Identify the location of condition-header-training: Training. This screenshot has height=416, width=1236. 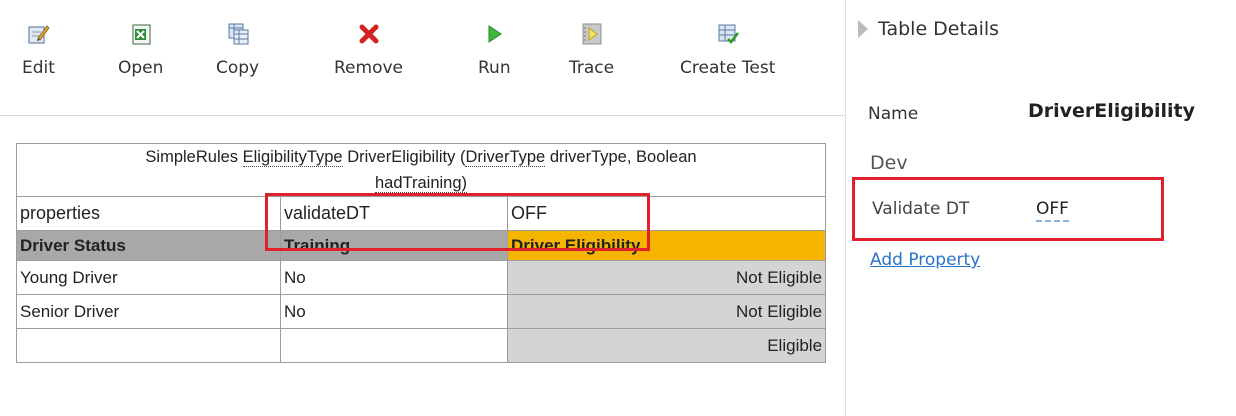
(394, 245).